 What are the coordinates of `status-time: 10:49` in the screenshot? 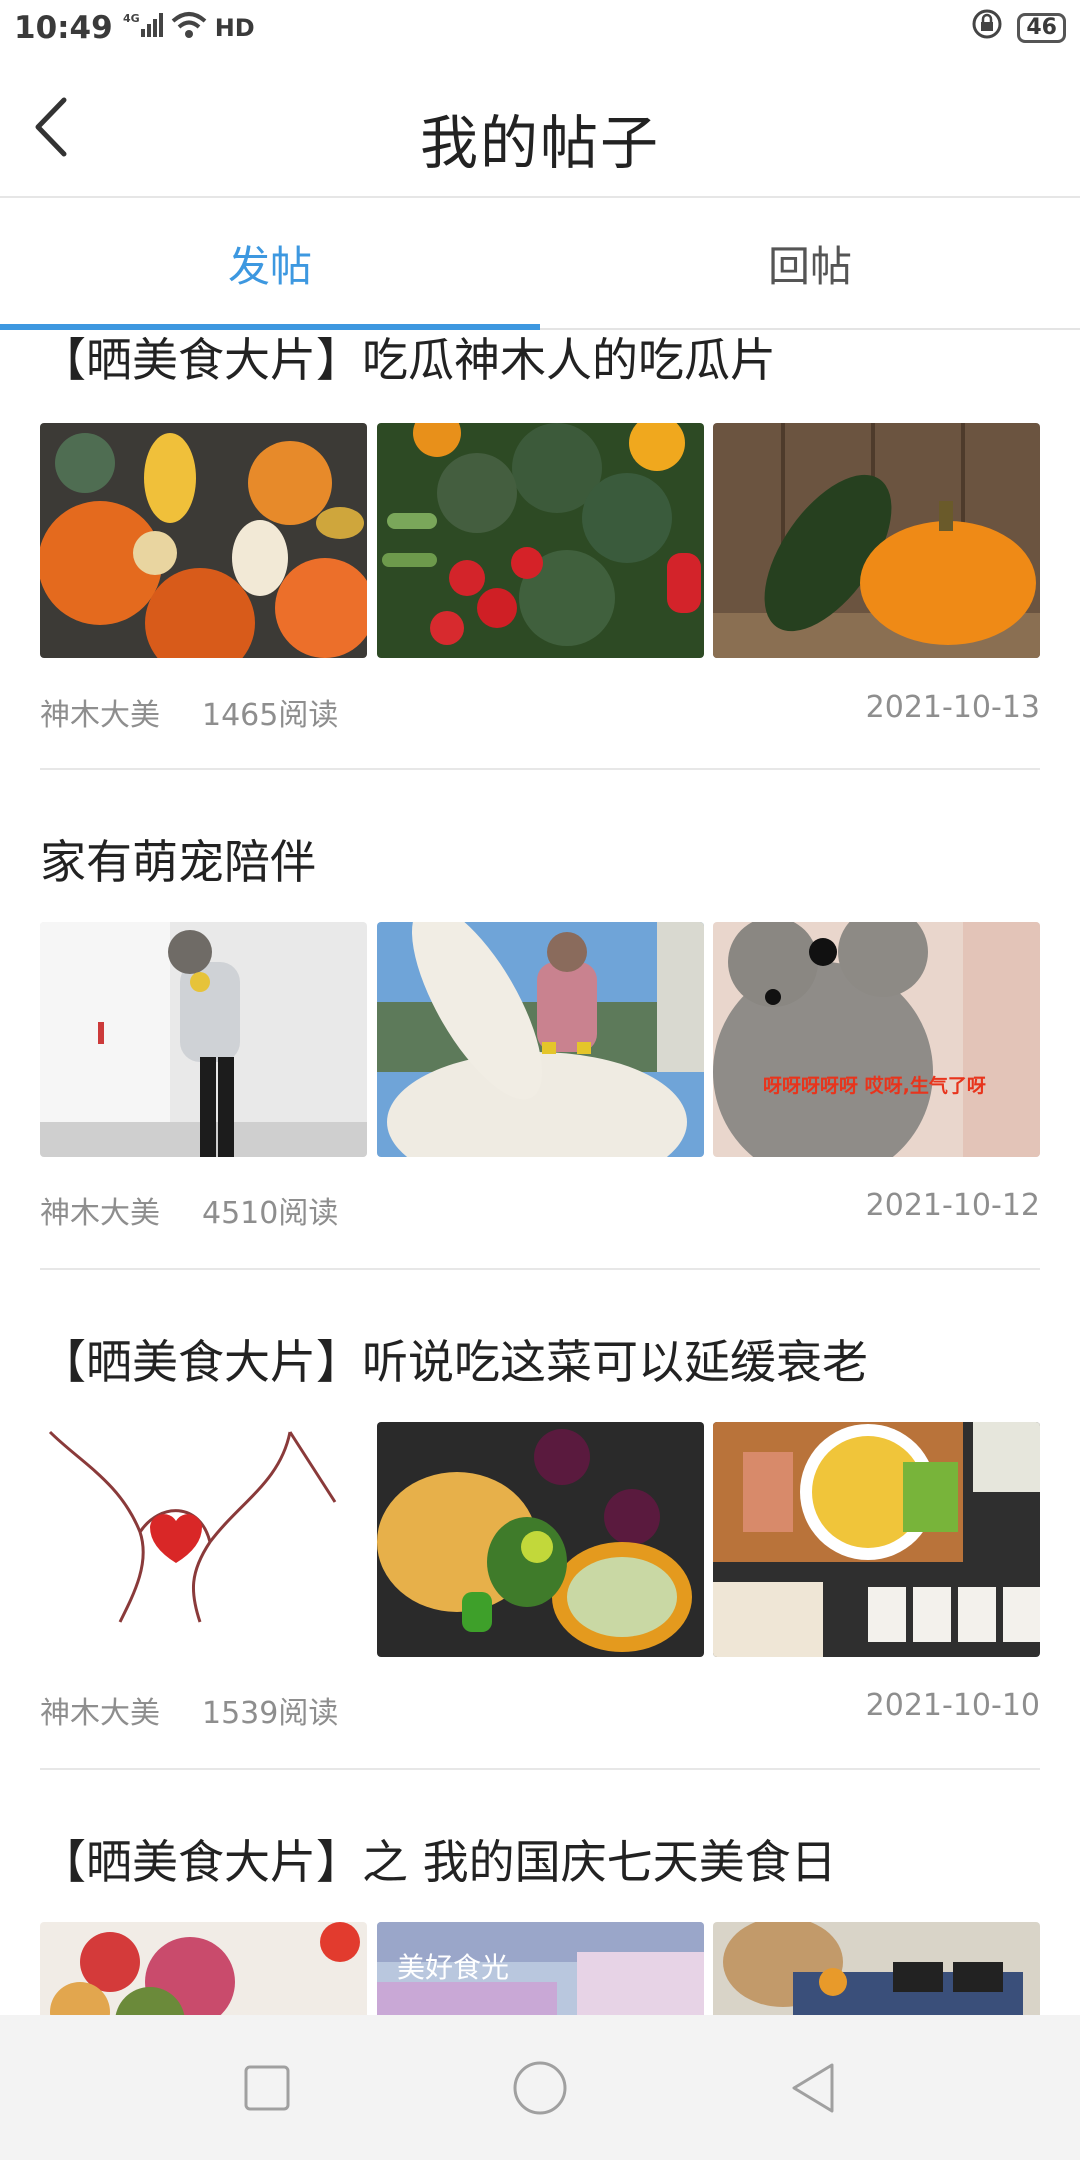 It's located at (63, 28).